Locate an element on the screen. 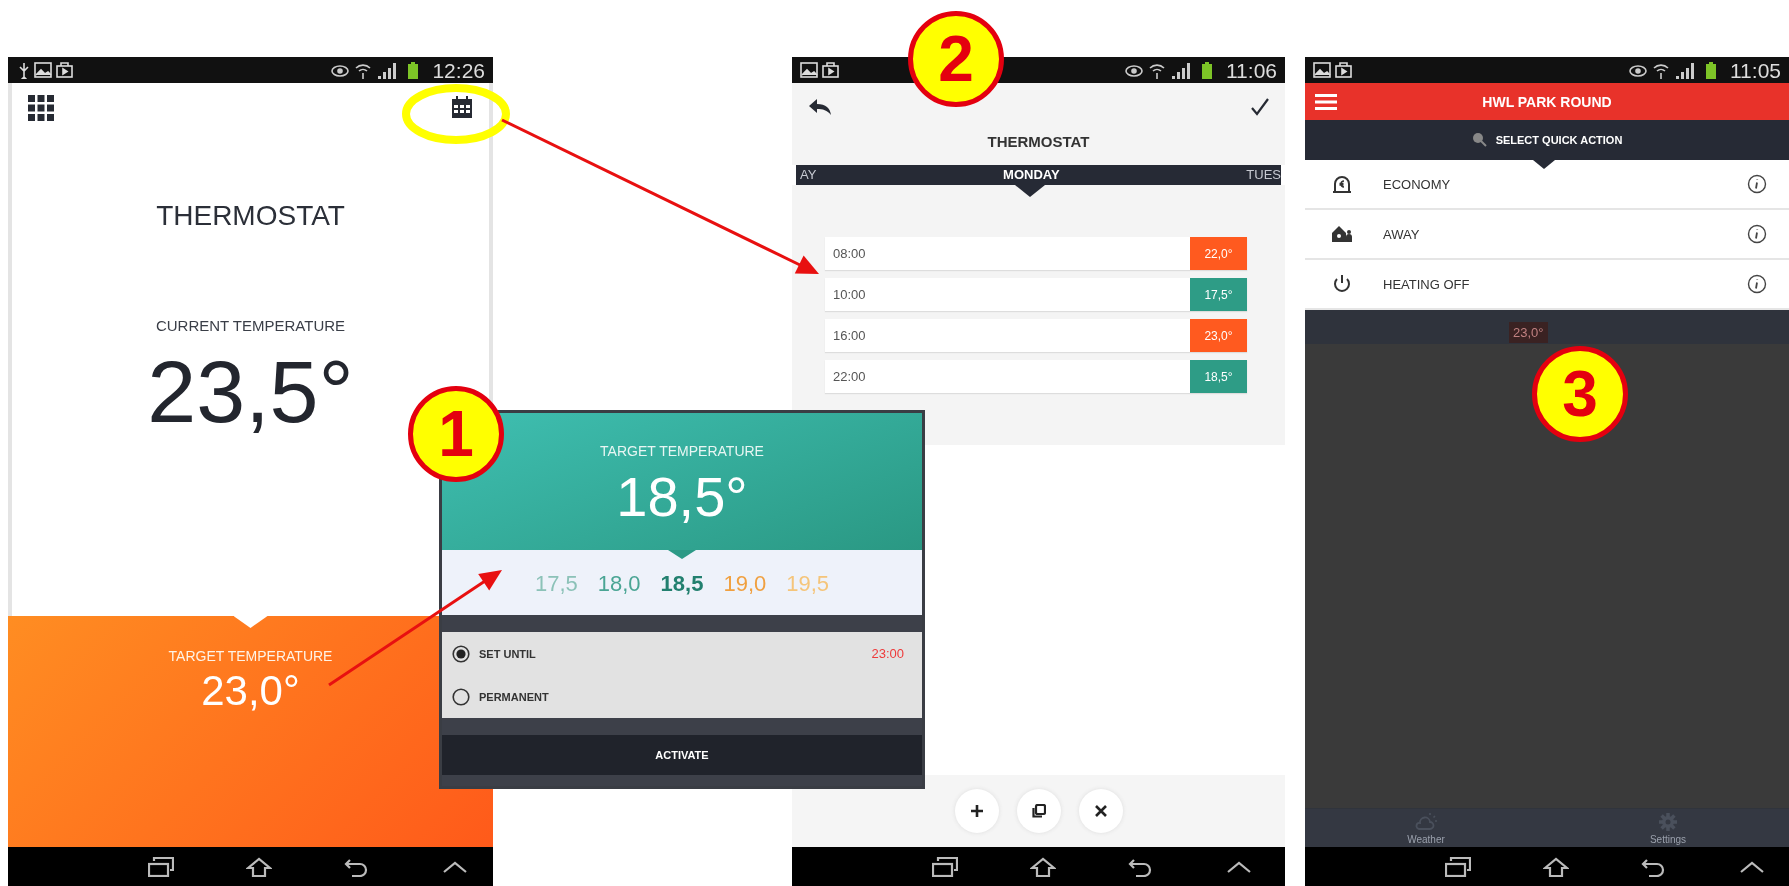  current-temperature-value: 23,5° is located at coordinates (250, 391).